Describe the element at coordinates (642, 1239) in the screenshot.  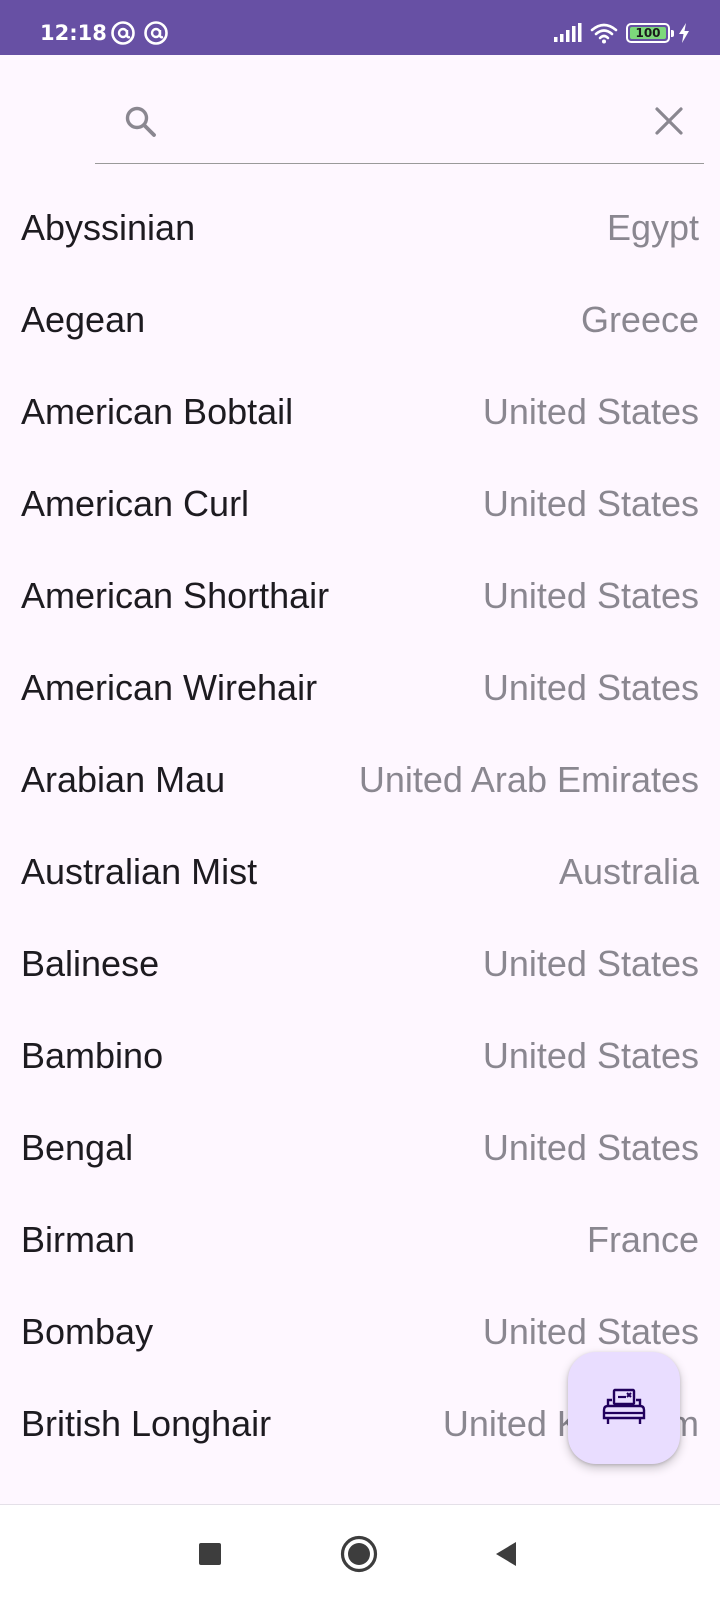
I see `breed-origin: France` at that location.